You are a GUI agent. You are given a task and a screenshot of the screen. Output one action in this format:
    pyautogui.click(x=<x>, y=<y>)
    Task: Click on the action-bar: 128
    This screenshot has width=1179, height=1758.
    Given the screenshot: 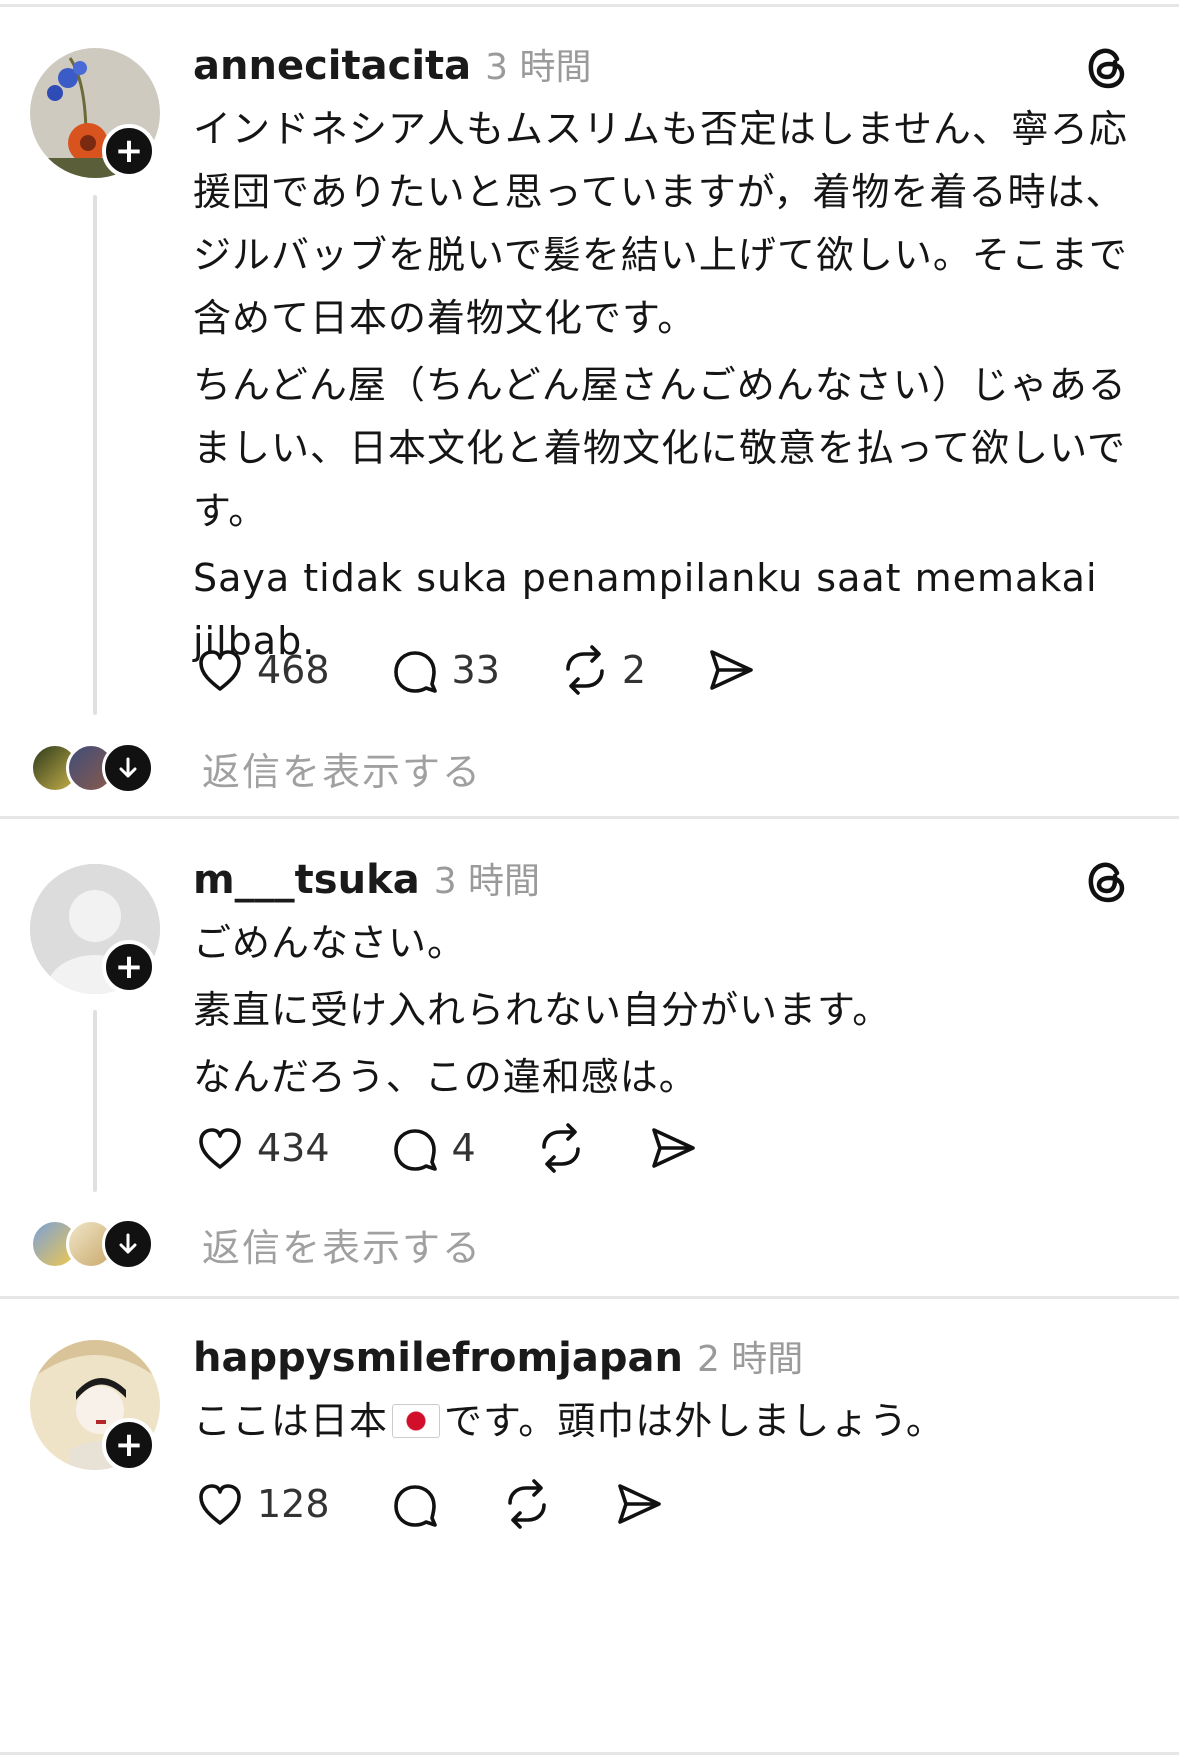 What is the action you would take?
    pyautogui.click(x=458, y=1504)
    